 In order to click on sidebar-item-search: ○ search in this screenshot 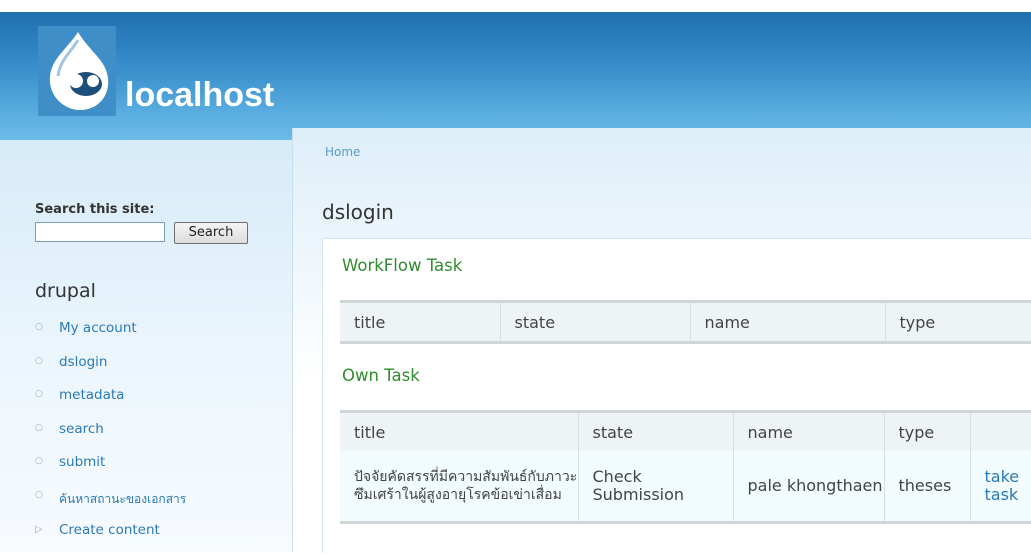, I will do `click(110, 438)`.